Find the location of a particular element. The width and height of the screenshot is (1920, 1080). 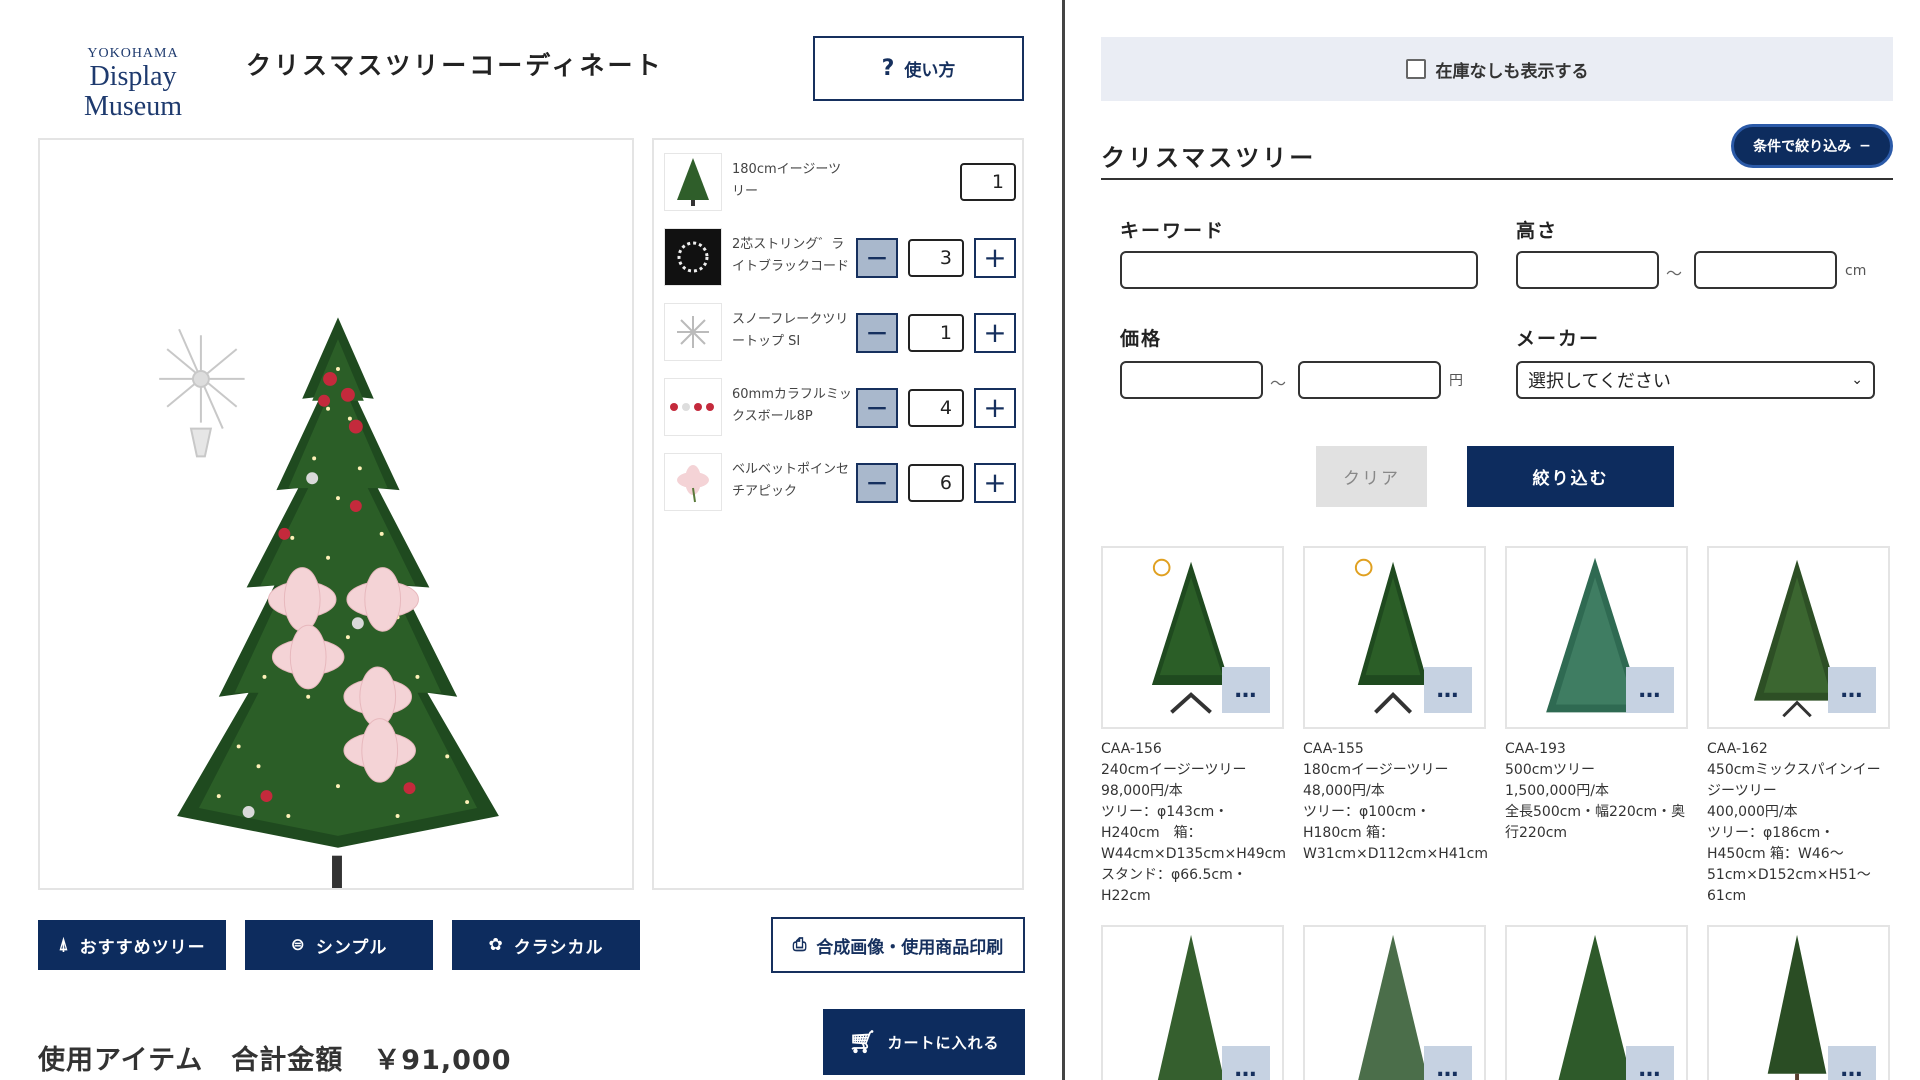

quantity-field: 4 is located at coordinates (936, 408).